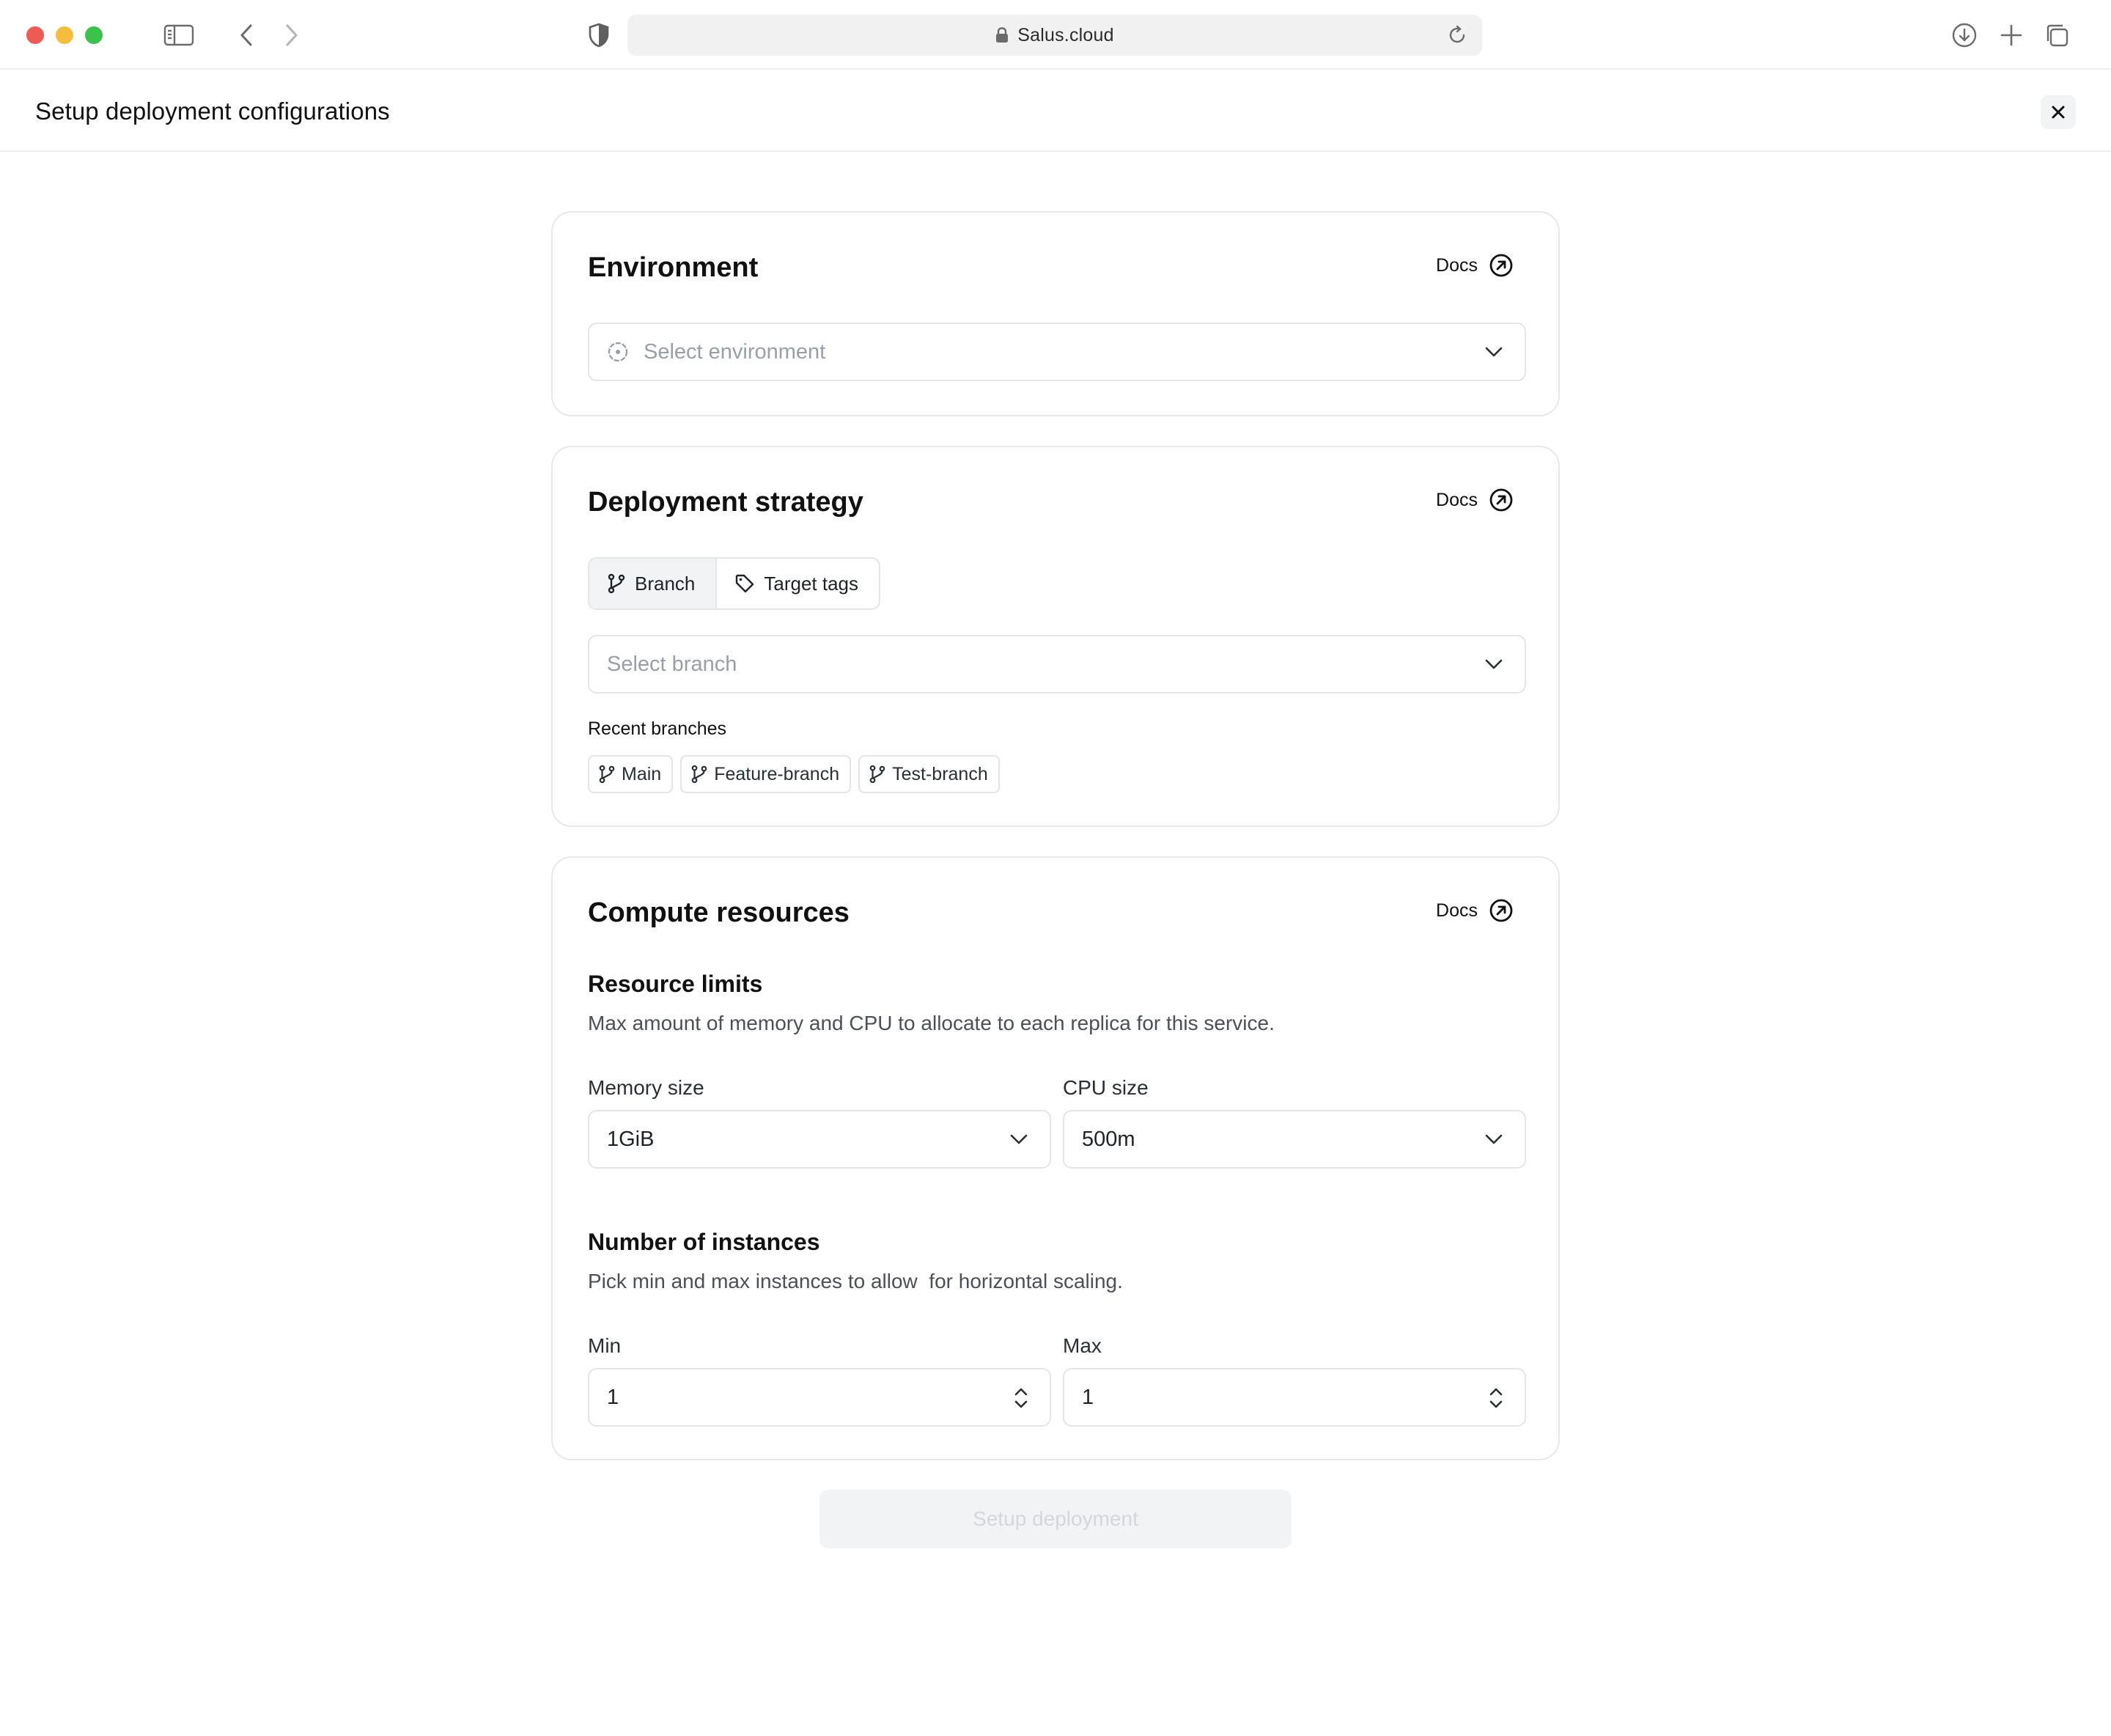  What do you see at coordinates (2057, 35) in the screenshot?
I see `tab-overview-icon` at bounding box center [2057, 35].